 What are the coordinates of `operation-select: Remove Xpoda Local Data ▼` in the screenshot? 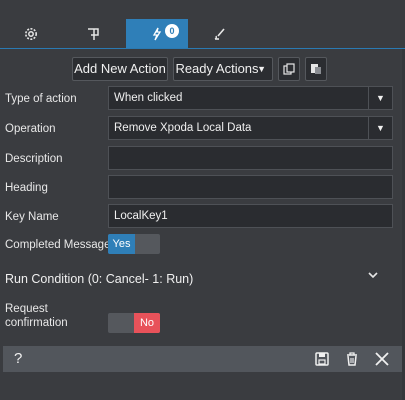 It's located at (250, 128).